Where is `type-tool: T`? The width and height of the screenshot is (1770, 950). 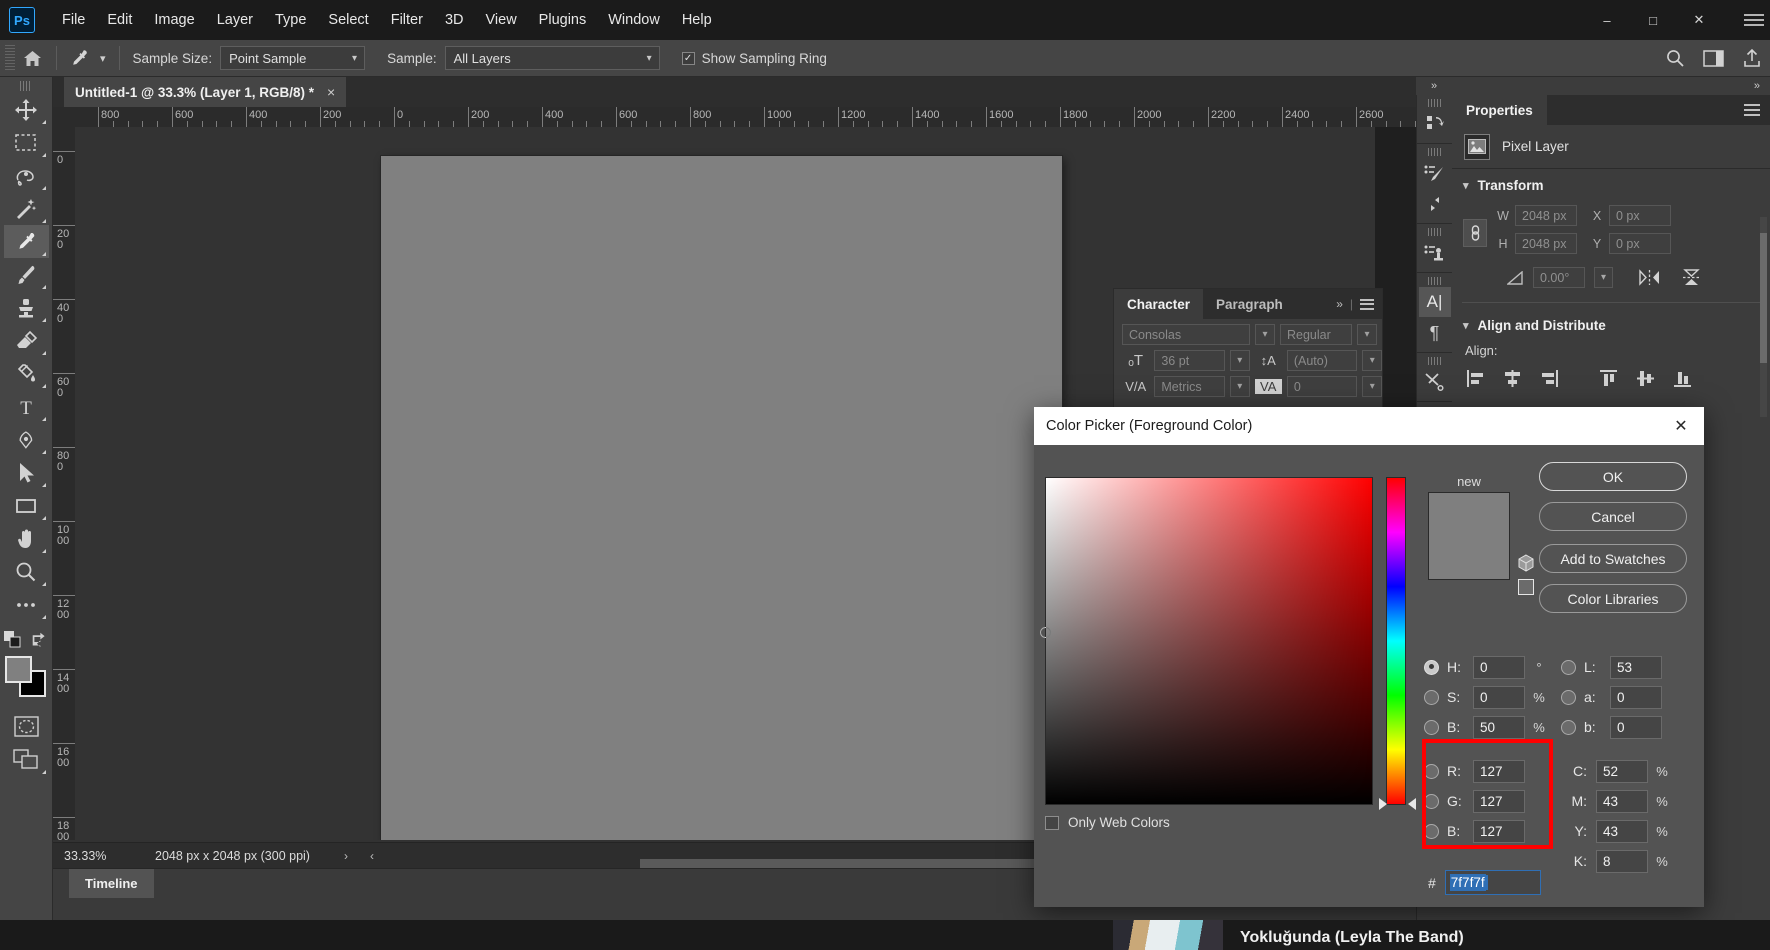 type-tool: T is located at coordinates (26, 406).